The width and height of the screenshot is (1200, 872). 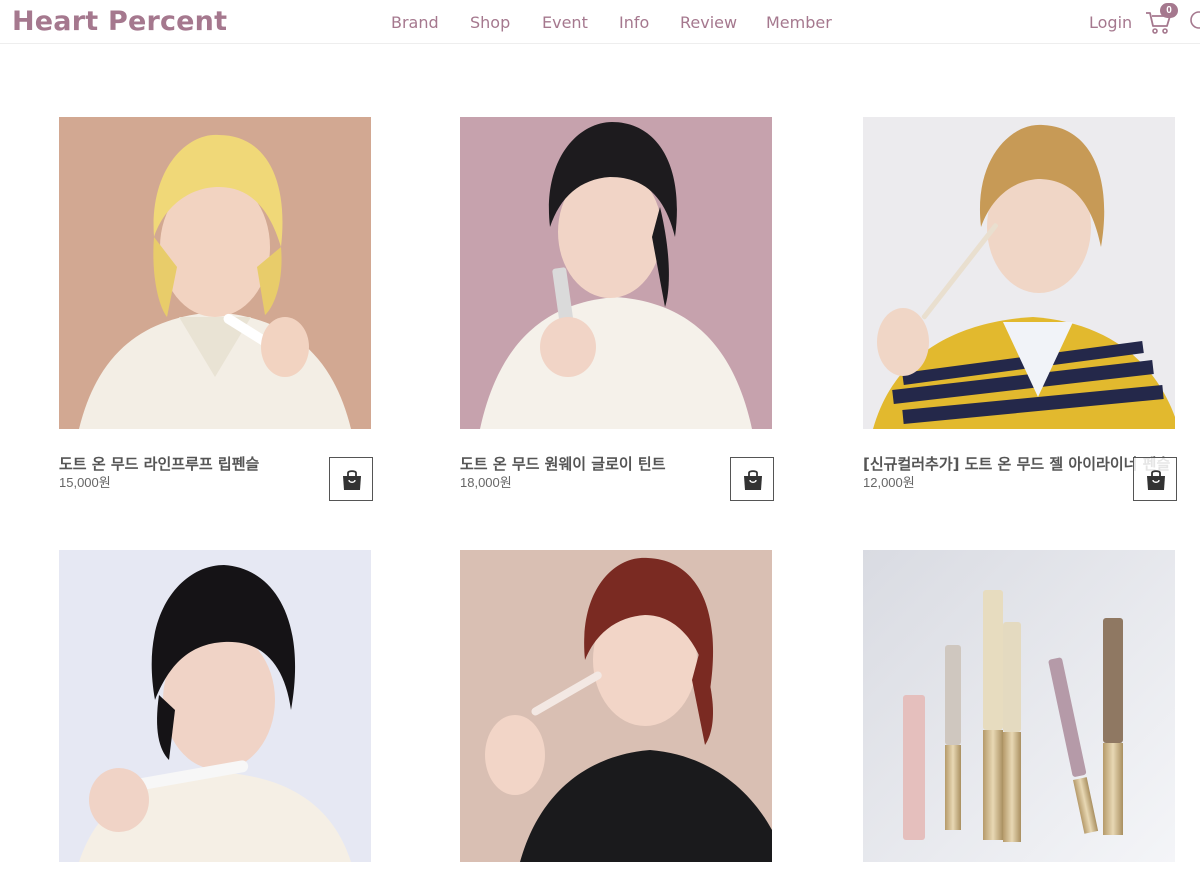 I want to click on product-card: 도트 온 무드 라인프루프 립펜슬 15,000원, so click(x=216, y=309).